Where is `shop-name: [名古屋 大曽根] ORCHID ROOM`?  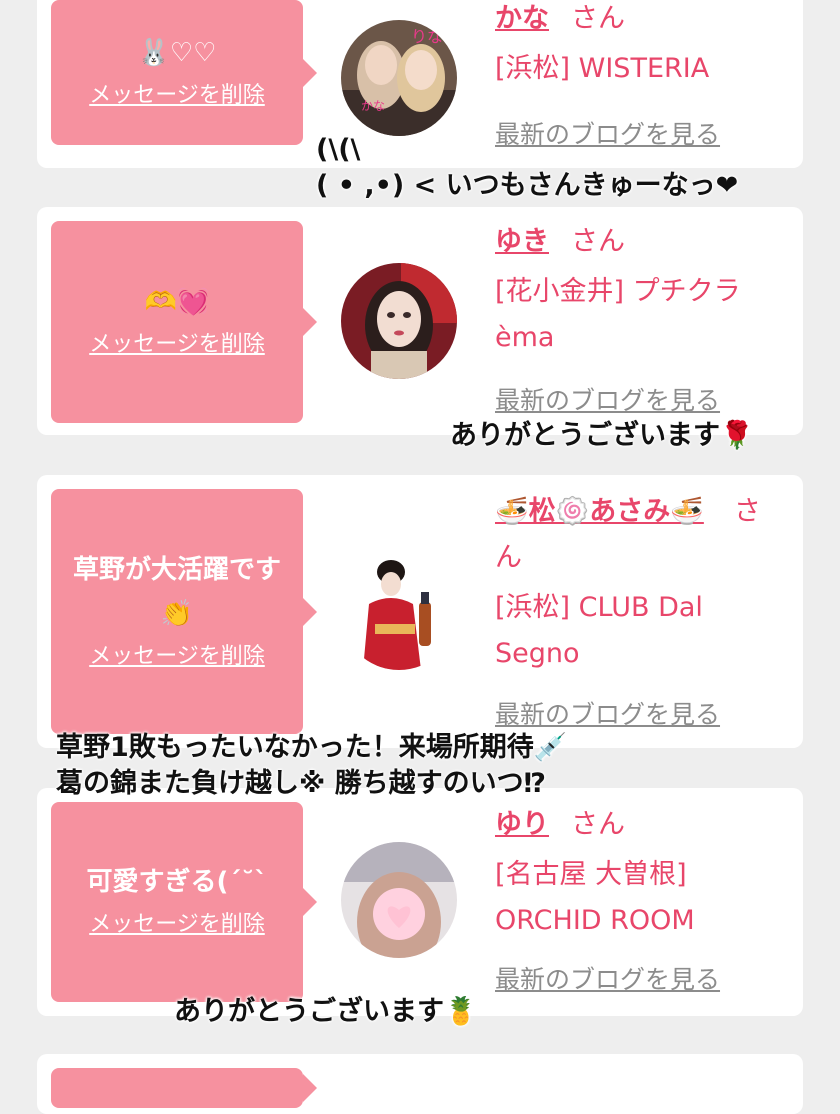 shop-name: [名古屋 大曽根] ORCHID ROOM is located at coordinates (595, 897).